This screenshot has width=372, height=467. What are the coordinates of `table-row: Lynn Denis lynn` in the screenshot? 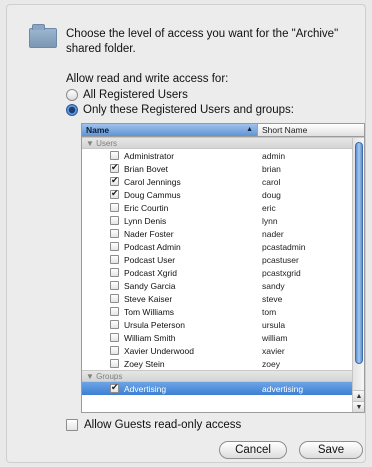 It's located at (223, 220).